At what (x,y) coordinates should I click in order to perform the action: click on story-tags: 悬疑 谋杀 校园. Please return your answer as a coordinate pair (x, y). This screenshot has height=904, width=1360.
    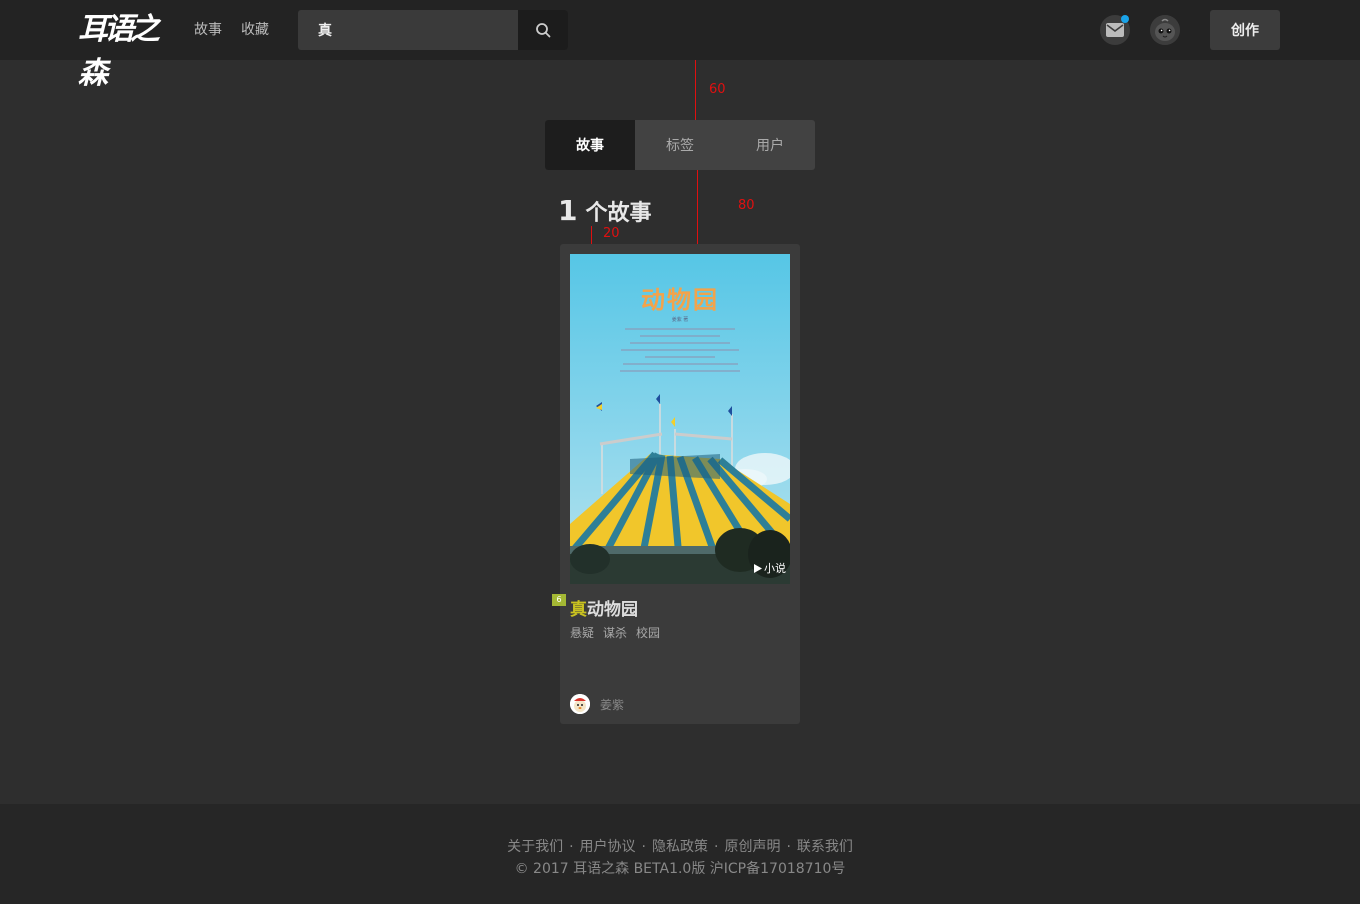
    Looking at the image, I should click on (615, 632).